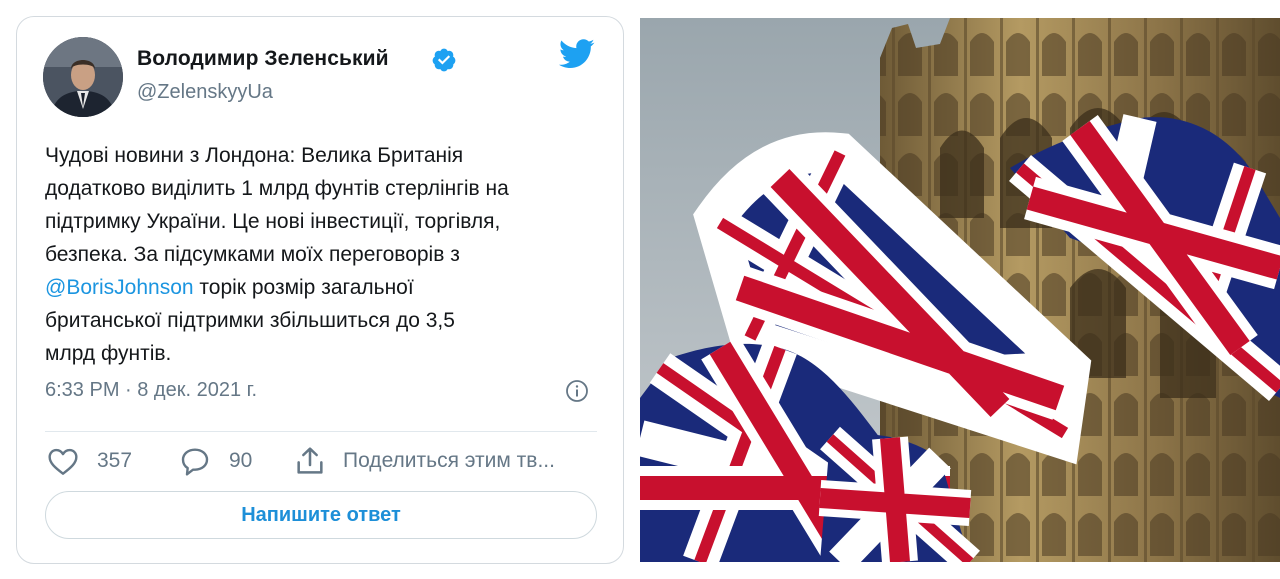 The image size is (1280, 579). I want to click on twitter-bird-icon, so click(577, 54).